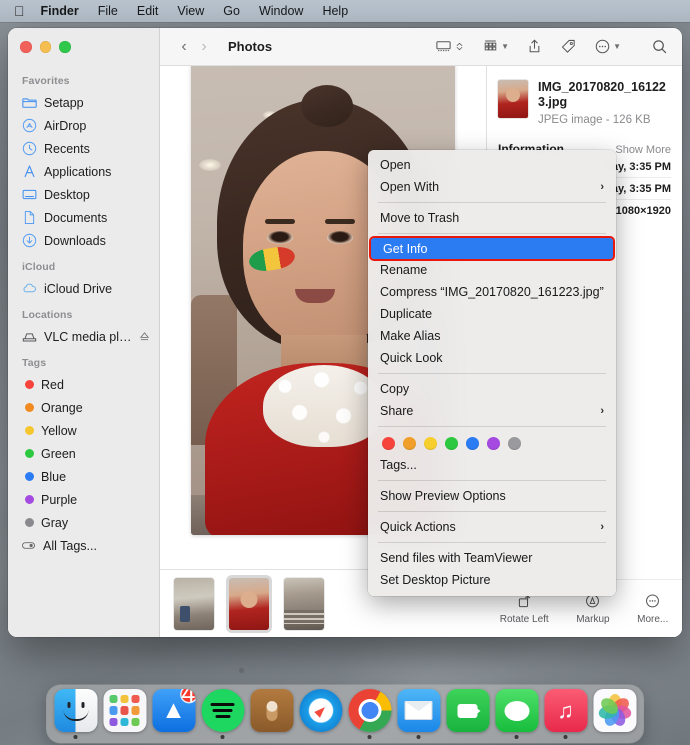 This screenshot has width=690, height=745. I want to click on launchpad-icon, so click(124, 710).